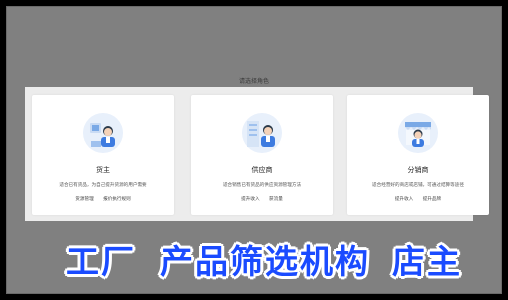 This screenshot has width=508, height=300. I want to click on role-tags-owner: 货源管理 报价执行规则, so click(103, 199).